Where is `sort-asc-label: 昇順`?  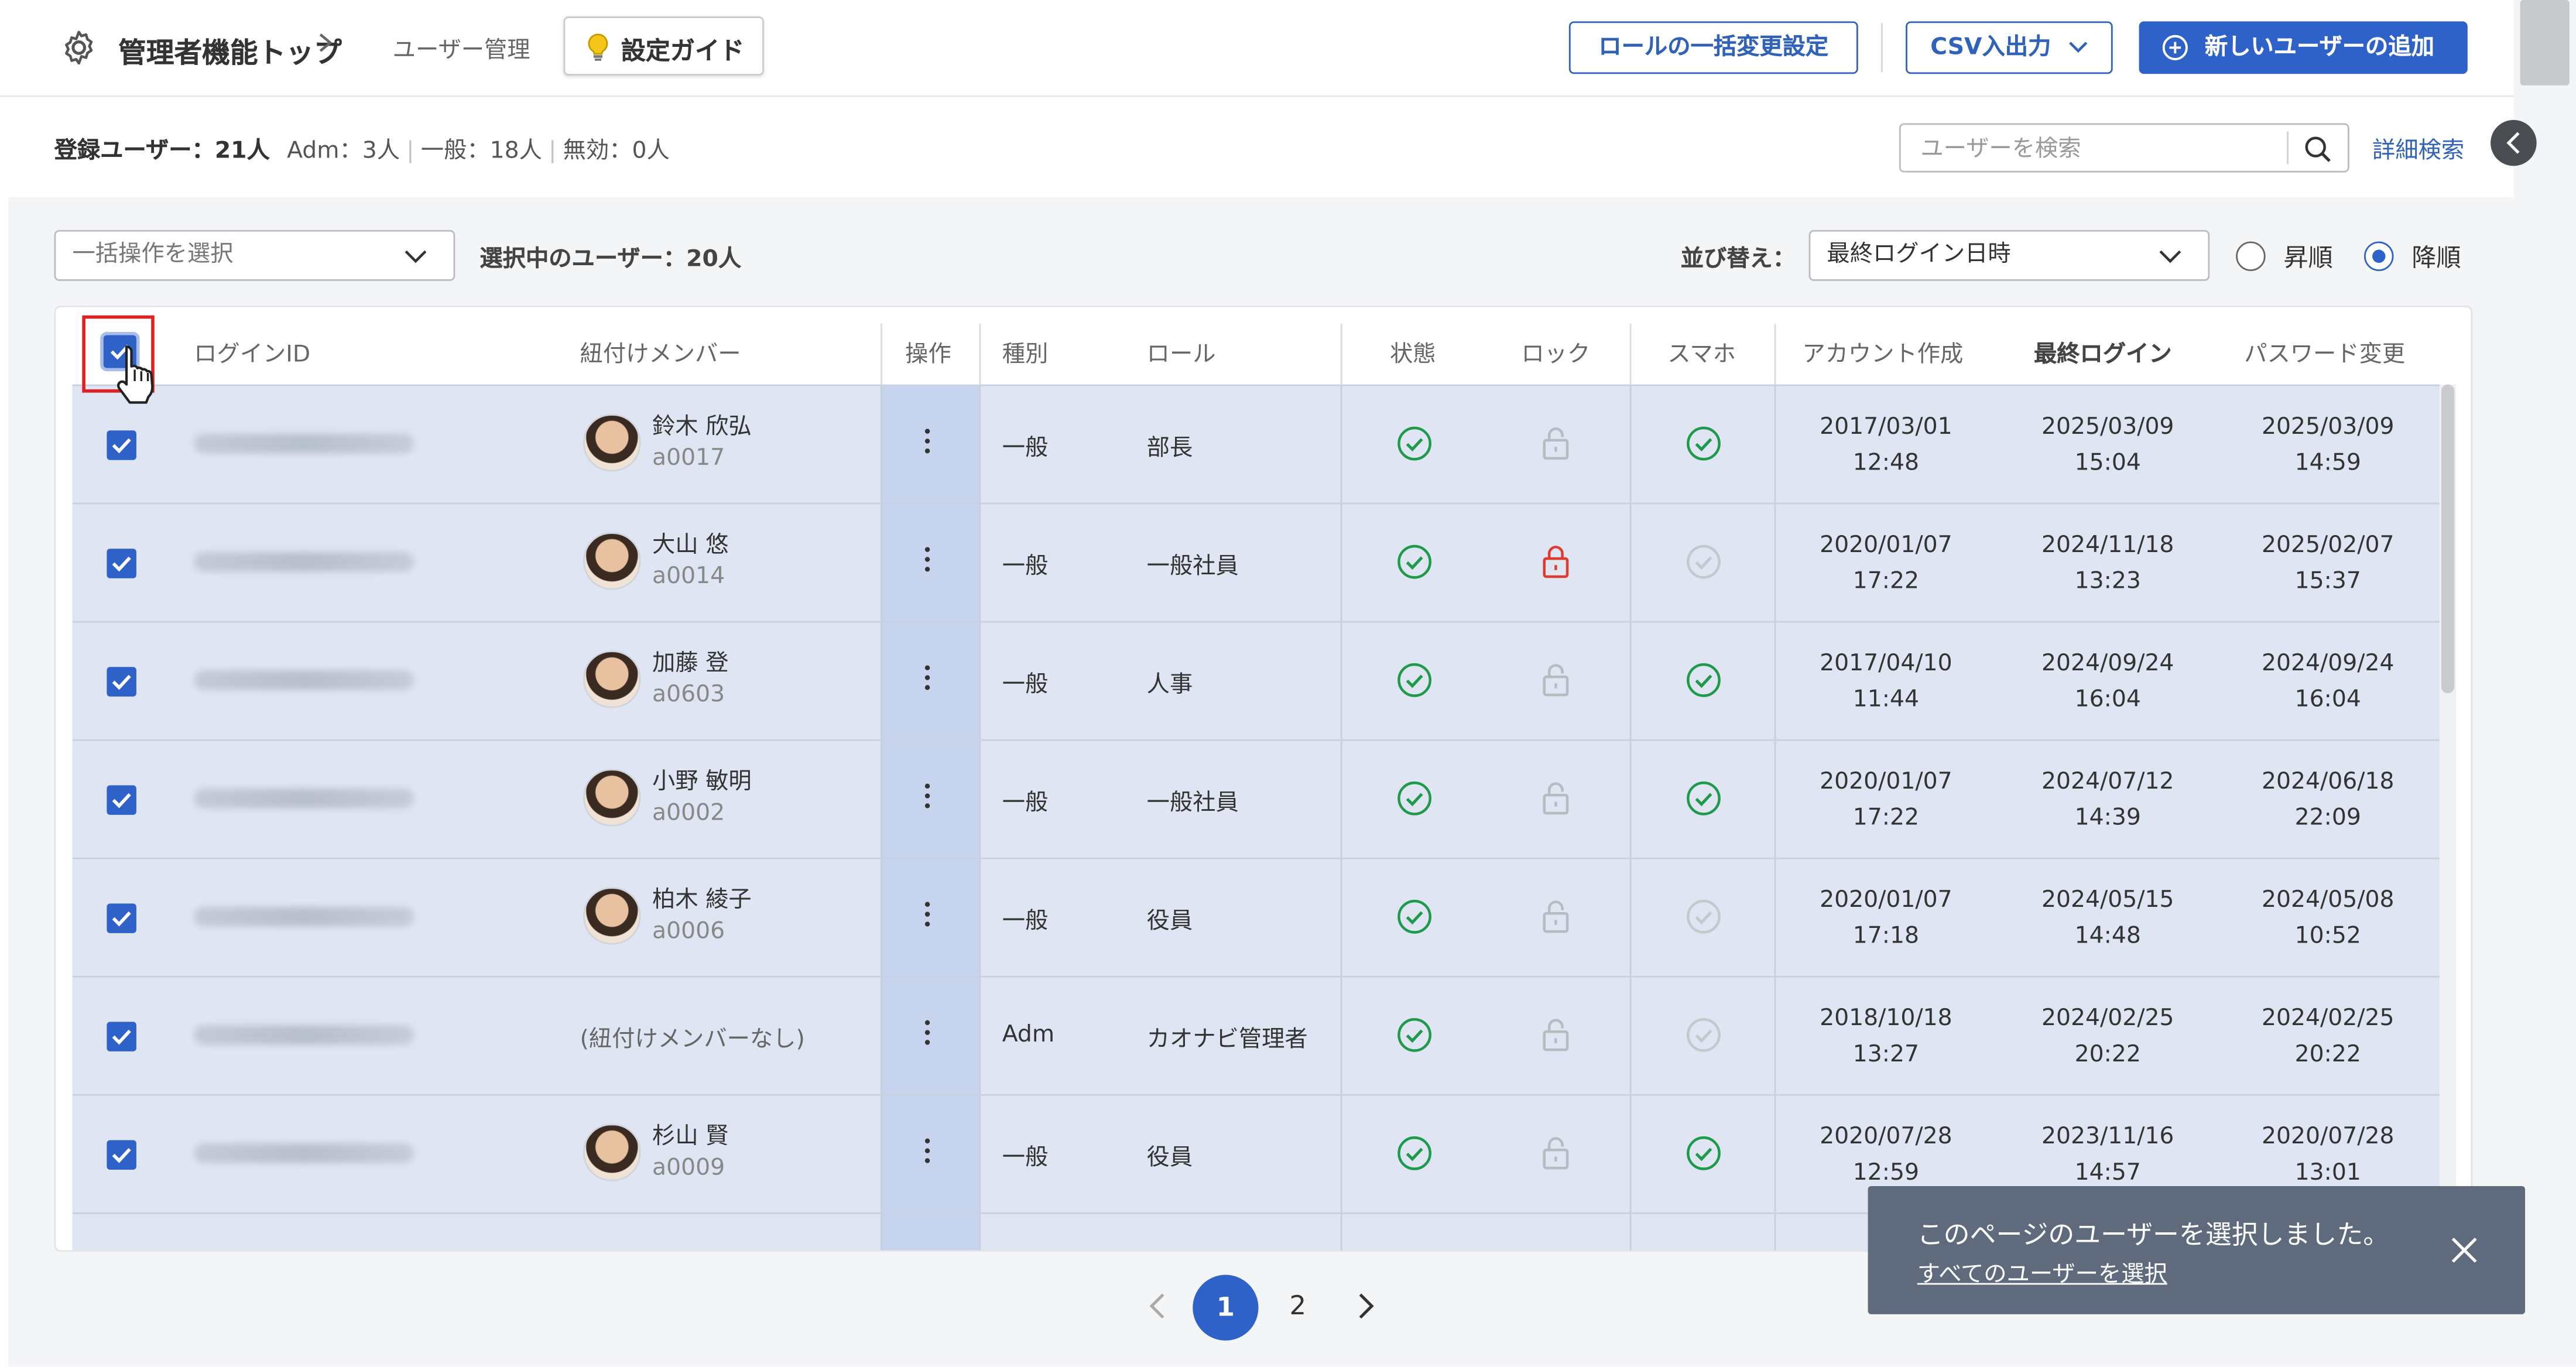
sort-asc-label: 昇順 is located at coordinates (2308, 257).